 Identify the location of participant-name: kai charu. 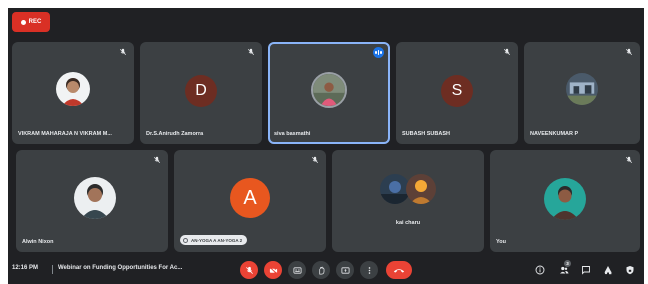
(408, 223).